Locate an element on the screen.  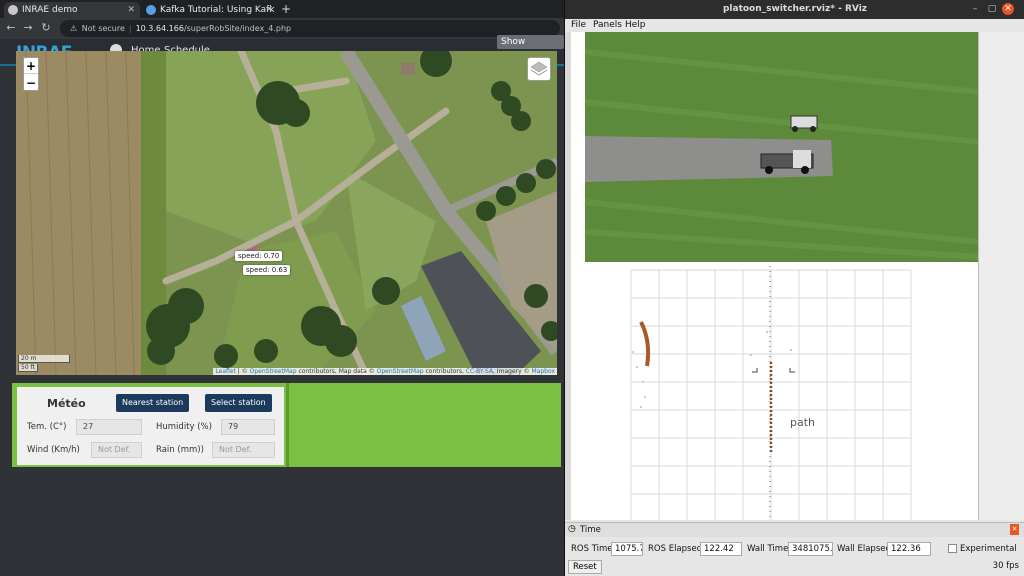
meteo-title: Météo is located at coordinates (66, 403).